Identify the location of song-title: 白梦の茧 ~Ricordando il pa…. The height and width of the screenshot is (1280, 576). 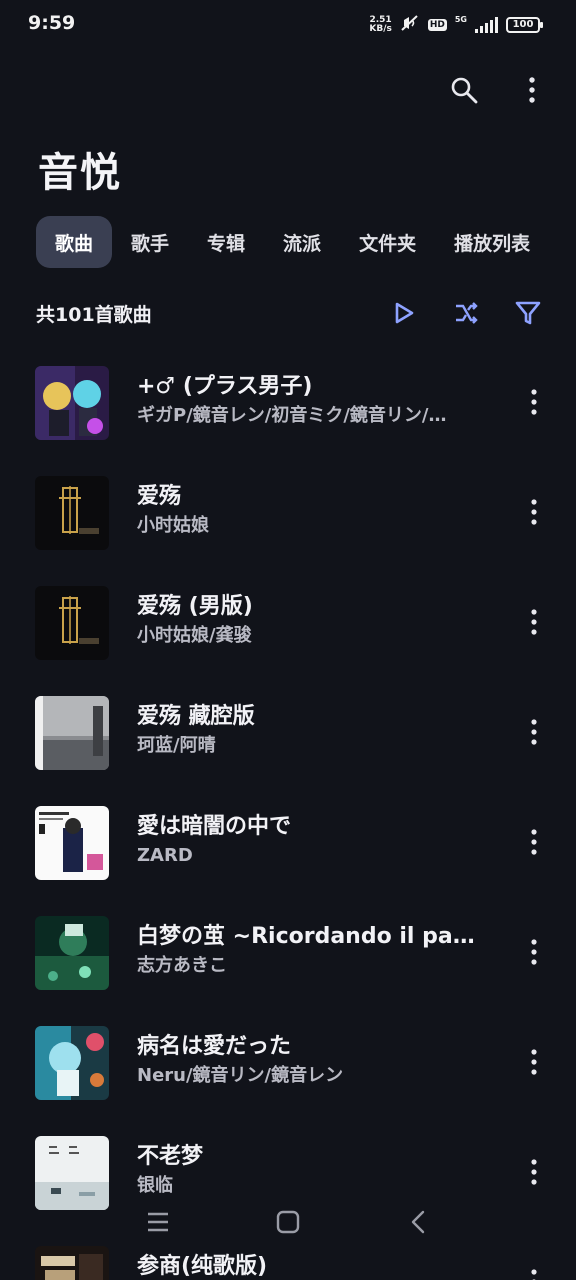
(306, 936).